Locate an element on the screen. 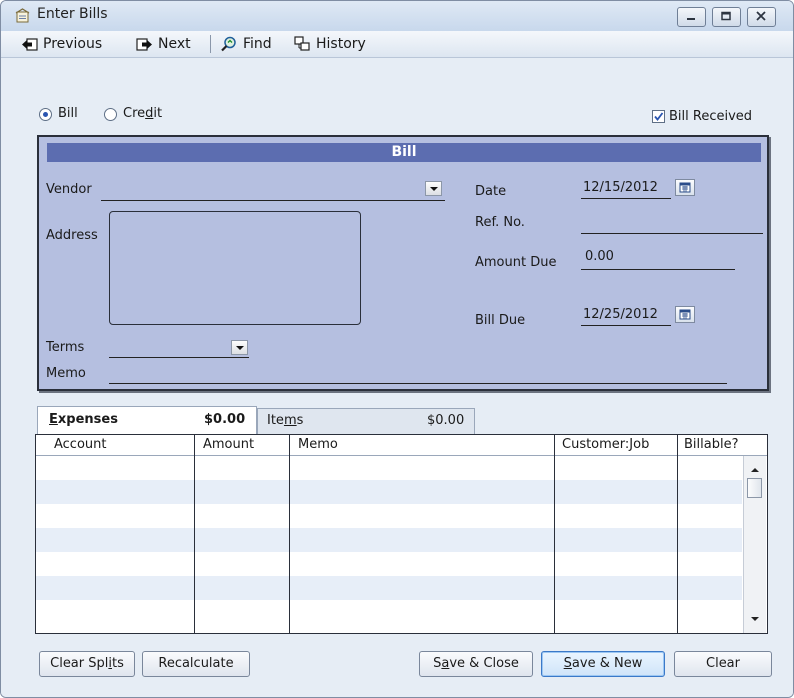 Image resolution: width=794 pixels, height=698 pixels. previous-label: Previous is located at coordinates (73, 44).